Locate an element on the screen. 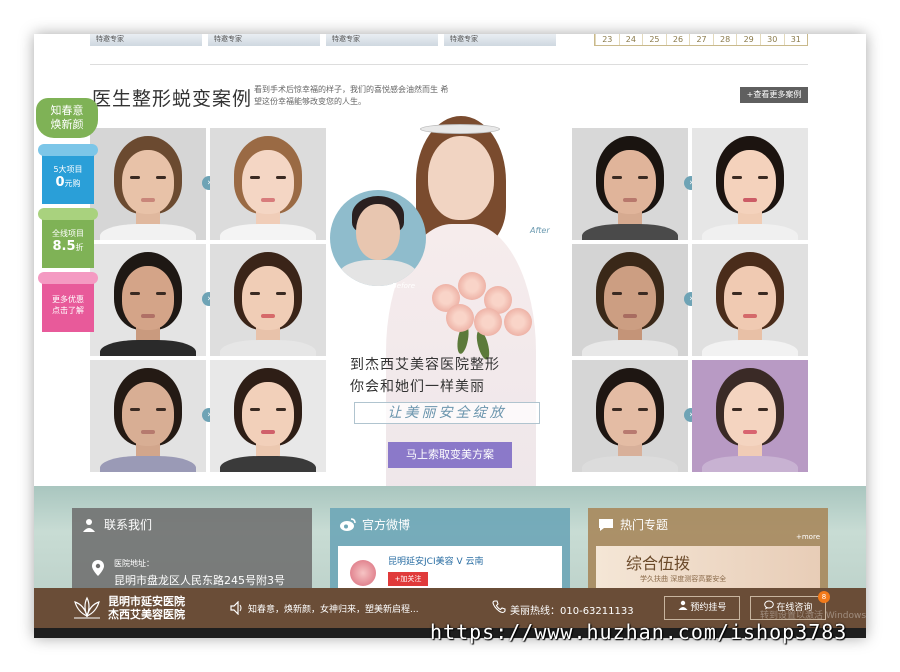  panel-title: 联系我们 is located at coordinates (128, 525).